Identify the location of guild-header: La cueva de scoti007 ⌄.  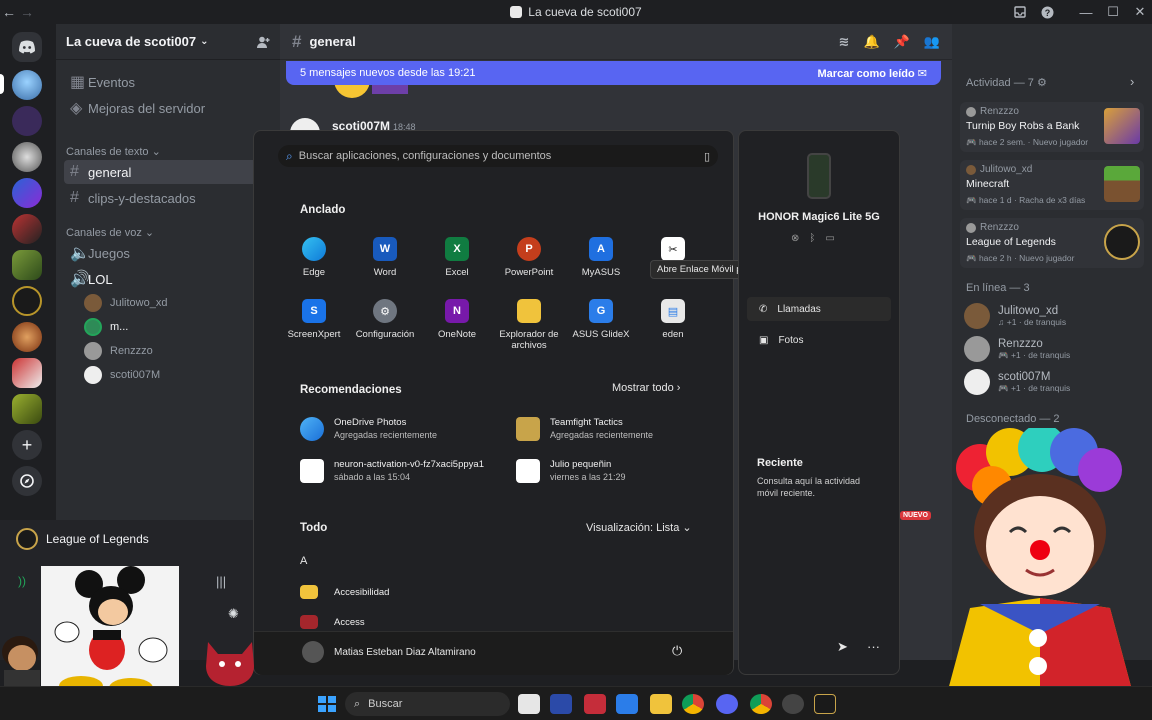
(168, 42).